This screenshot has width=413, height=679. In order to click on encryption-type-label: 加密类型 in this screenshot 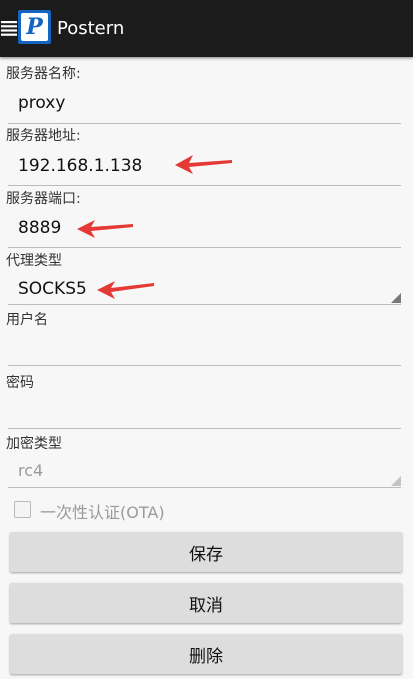, I will do `click(34, 444)`.